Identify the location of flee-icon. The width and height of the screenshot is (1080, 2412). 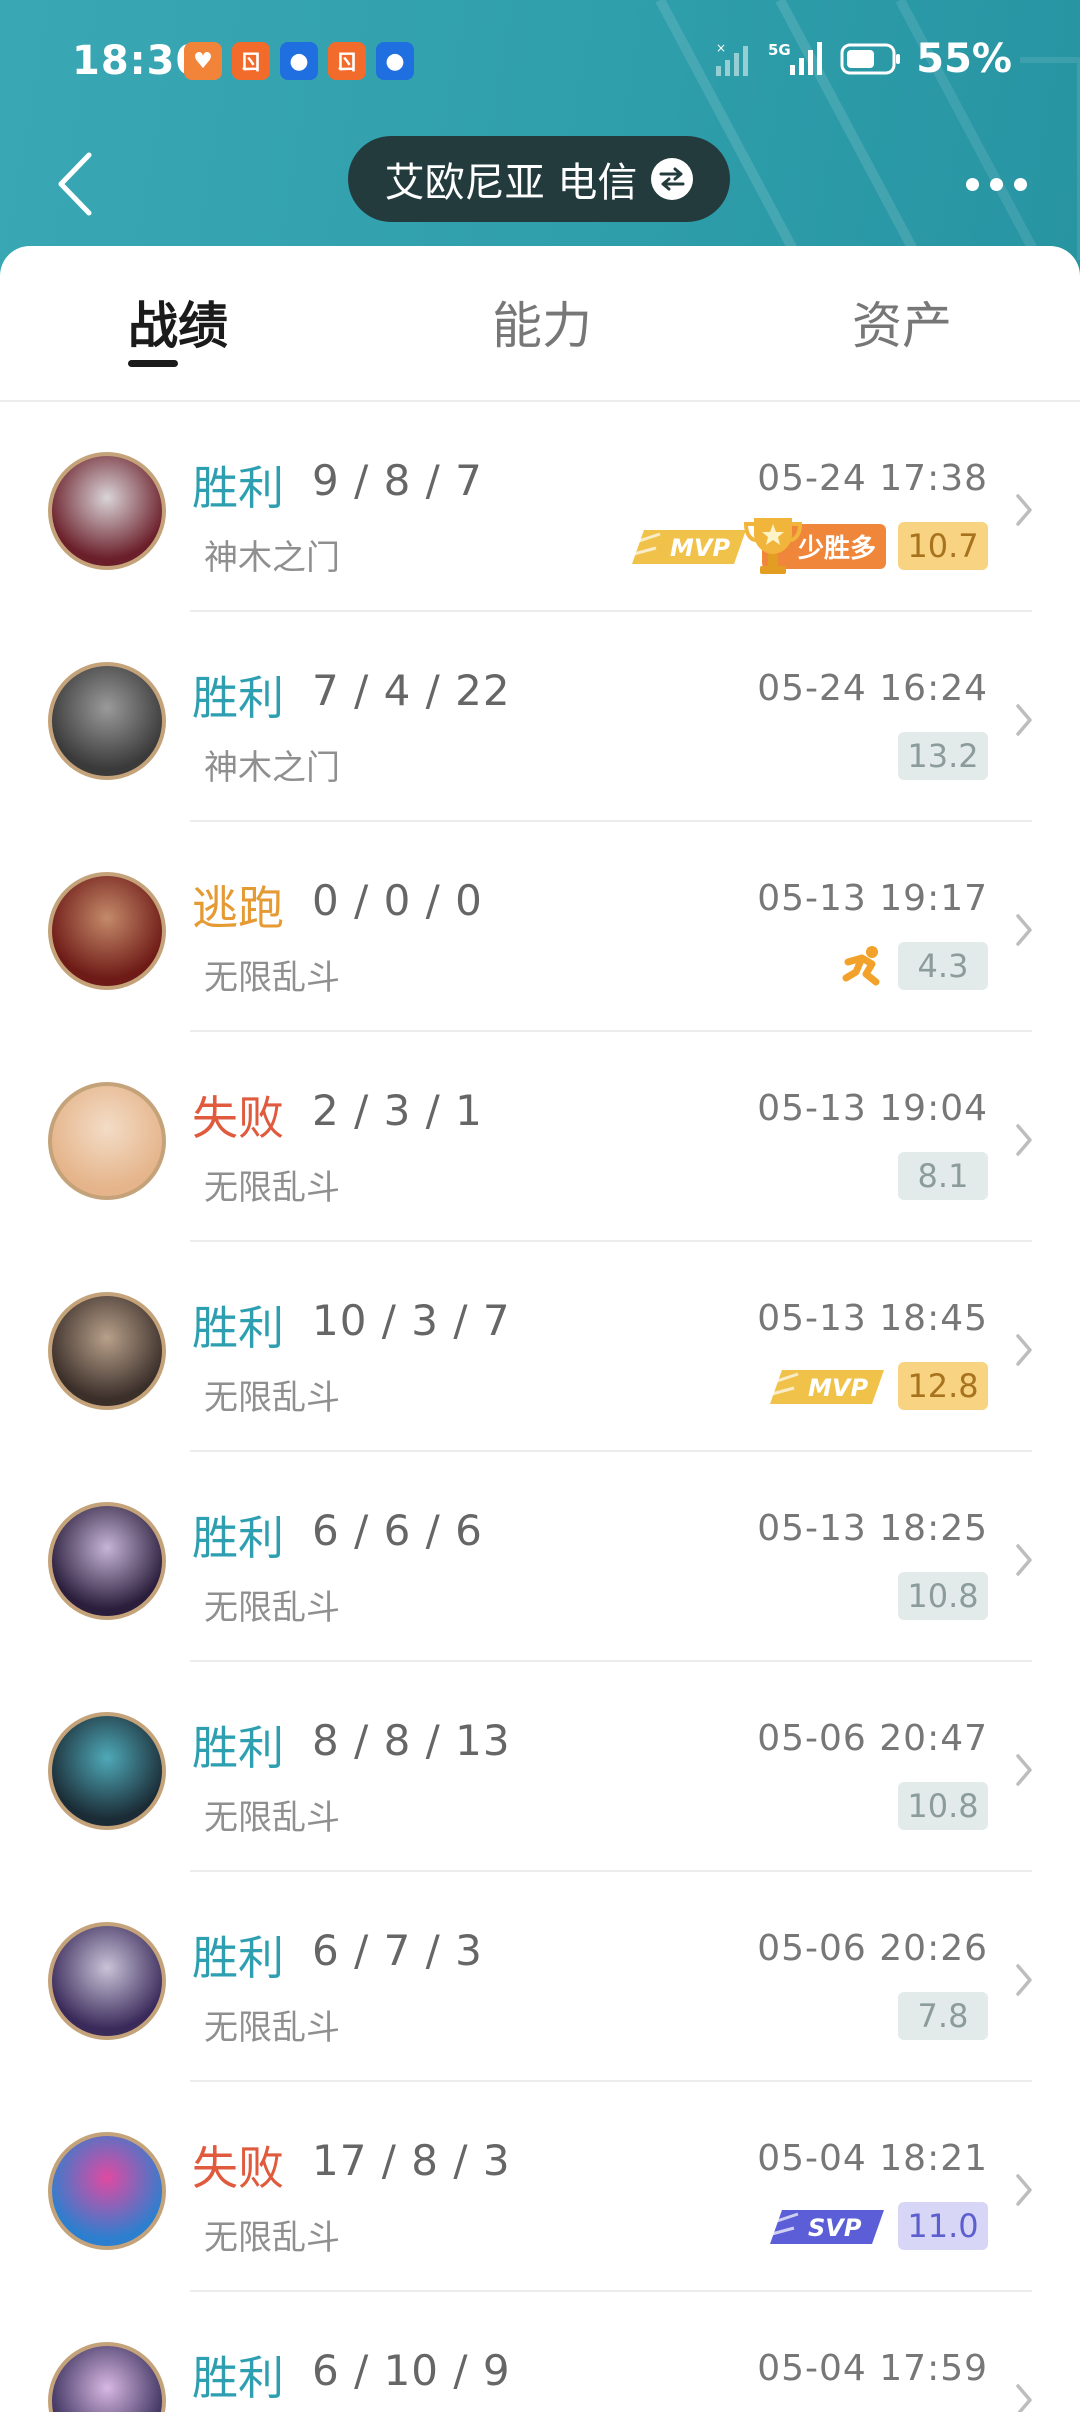
(861, 966).